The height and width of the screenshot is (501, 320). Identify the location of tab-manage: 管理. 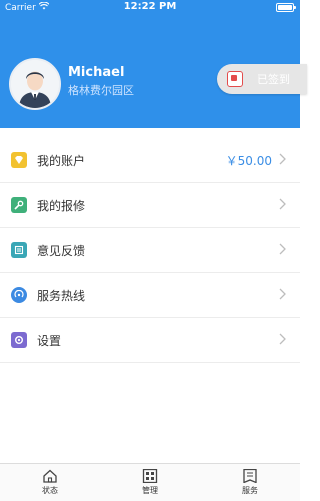
(150, 482).